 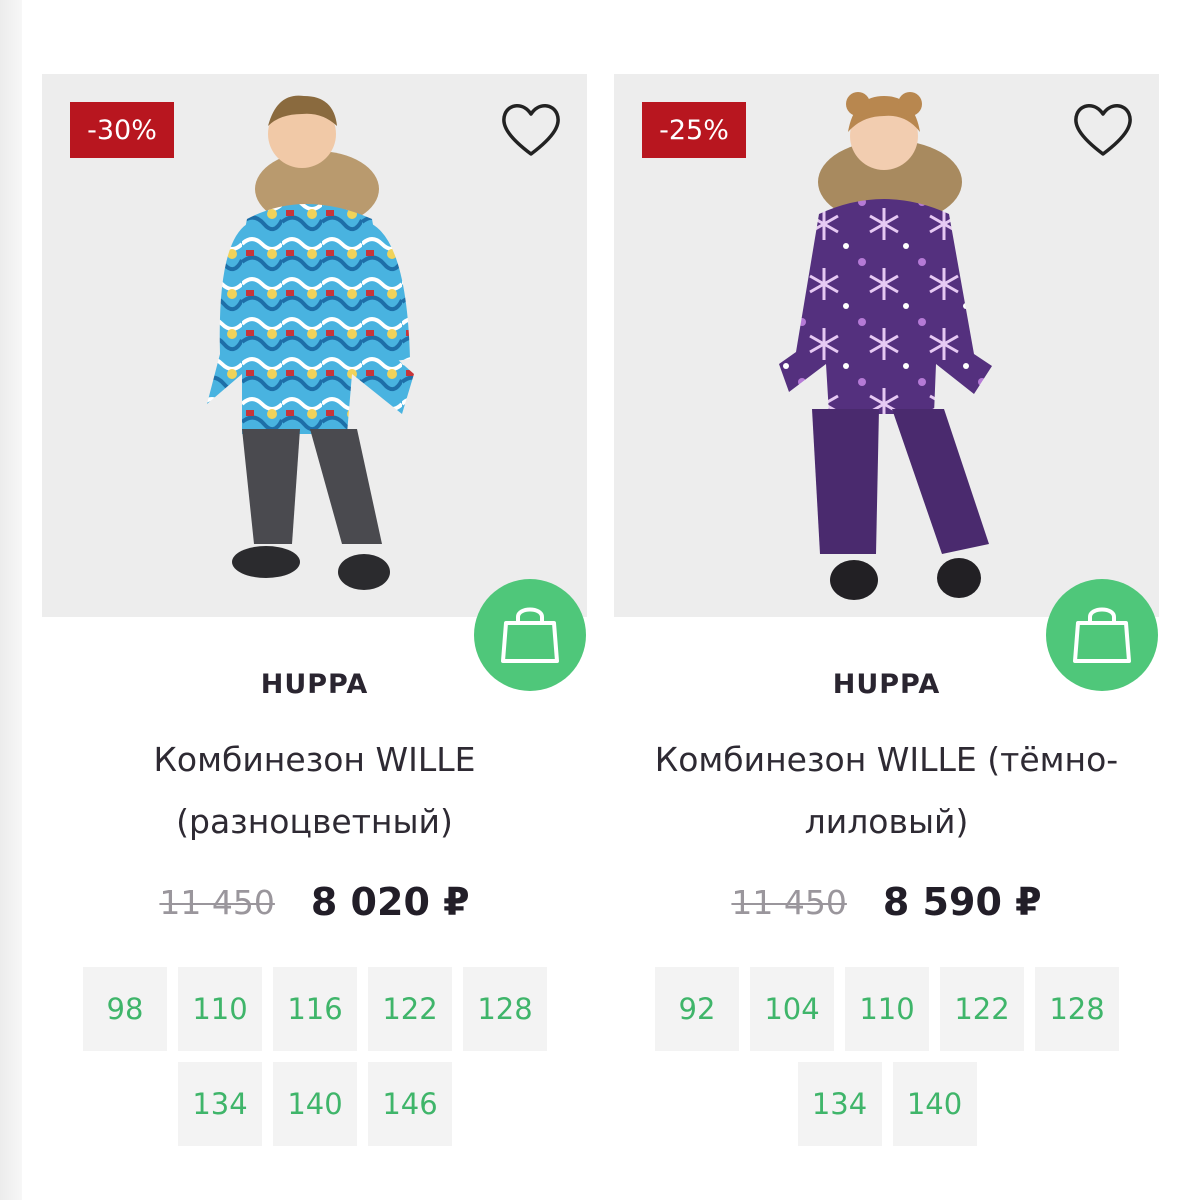 I want to click on page-gutter, so click(x=11, y=600).